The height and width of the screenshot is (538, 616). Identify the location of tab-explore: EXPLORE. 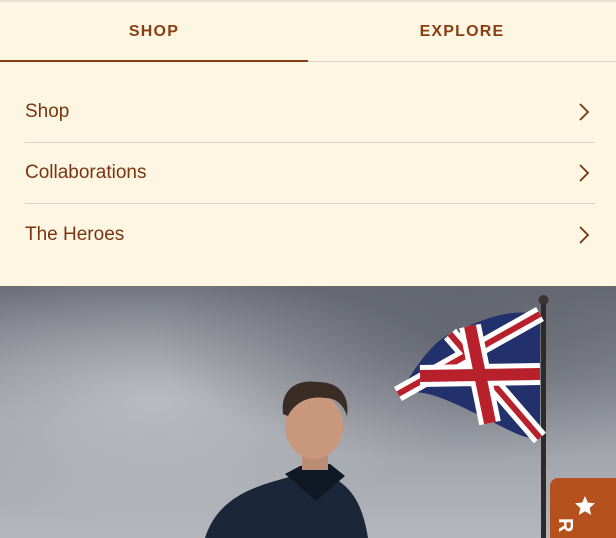
(462, 31).